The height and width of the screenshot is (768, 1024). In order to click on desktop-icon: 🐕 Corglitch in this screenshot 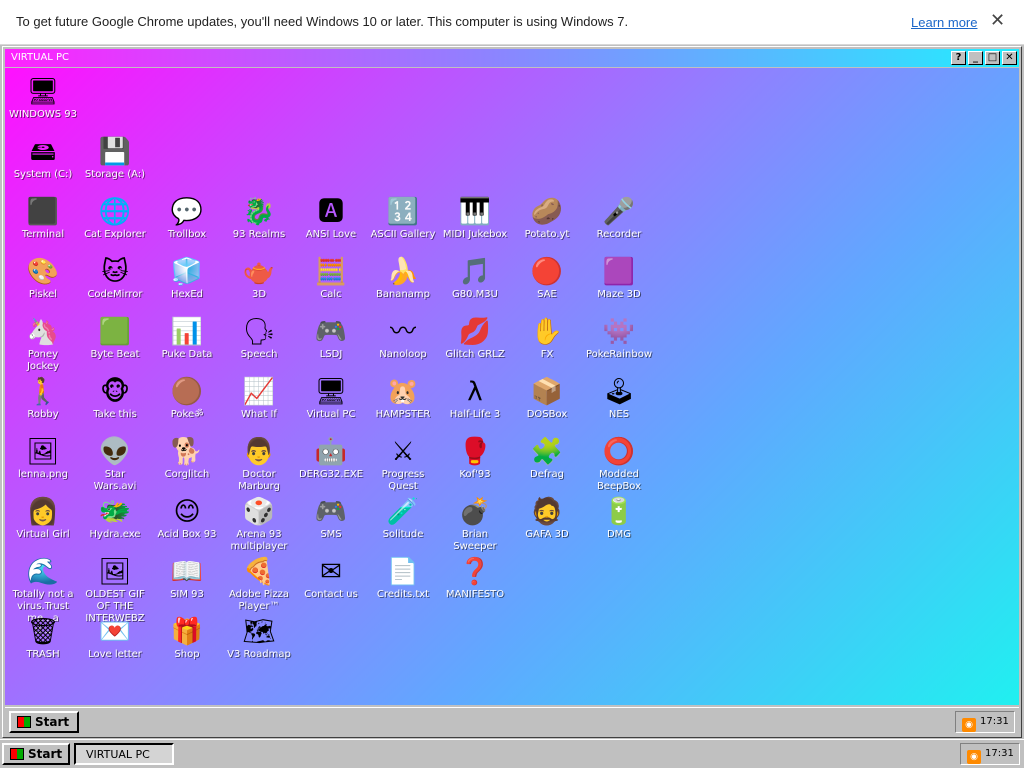, I will do `click(187, 458)`.